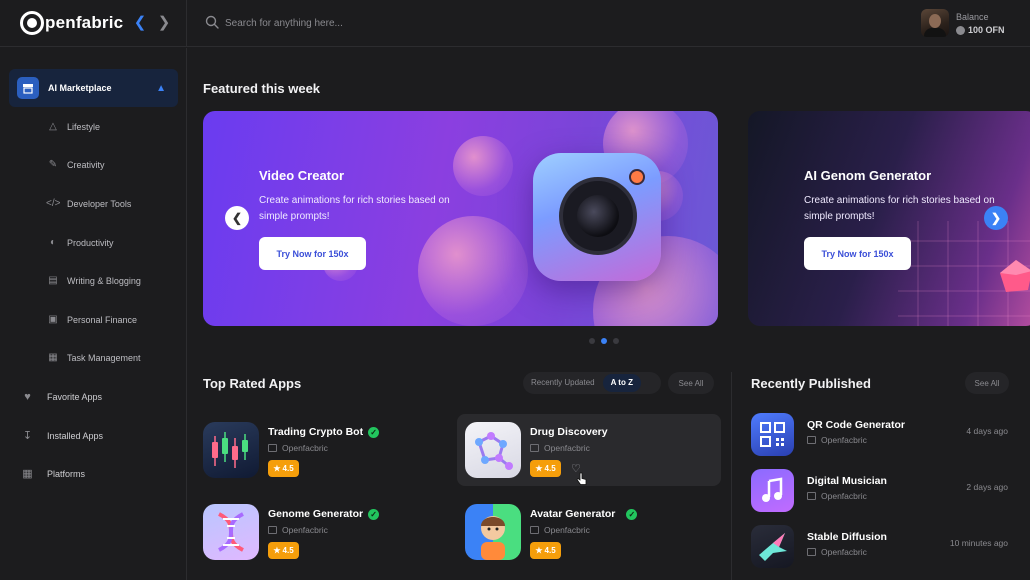 This screenshot has width=1030, height=580. I want to click on app-card-genome-generator: Genome Generator ✓ Openfacbric ★ 4.5, so click(327, 532).